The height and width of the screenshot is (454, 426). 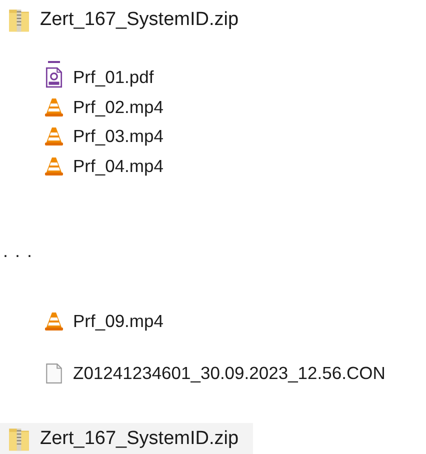 I want to click on document-icon, so click(x=54, y=77).